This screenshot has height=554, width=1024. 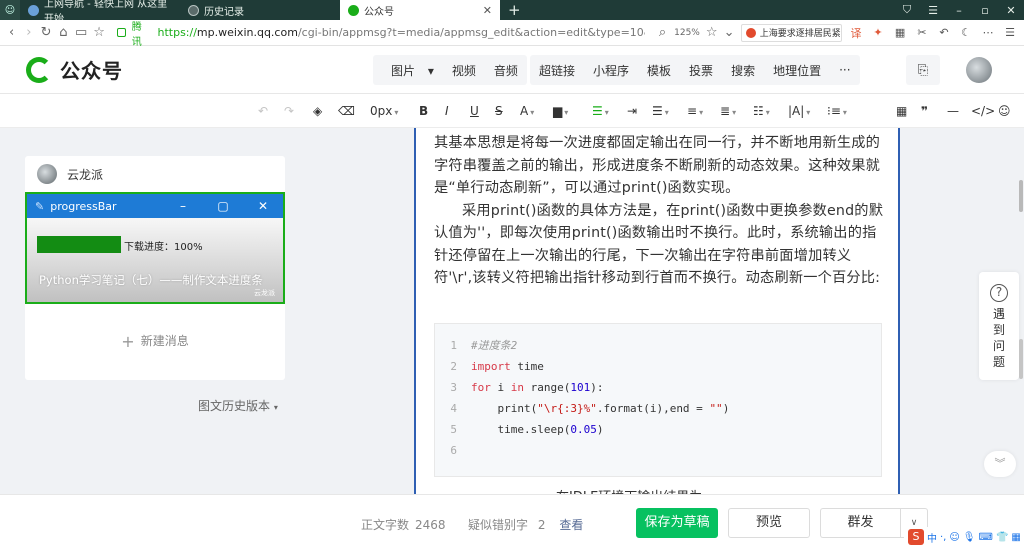 What do you see at coordinates (474, 111) in the screenshot?
I see `underline-icon: U` at bounding box center [474, 111].